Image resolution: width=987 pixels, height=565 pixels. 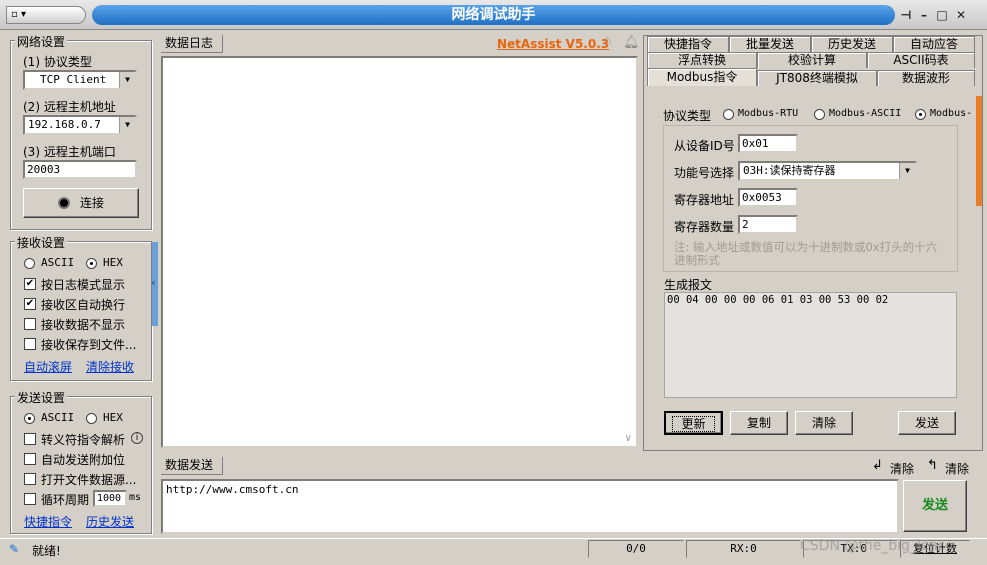 What do you see at coordinates (935, 506) in the screenshot?
I see `send-button: 发送` at bounding box center [935, 506].